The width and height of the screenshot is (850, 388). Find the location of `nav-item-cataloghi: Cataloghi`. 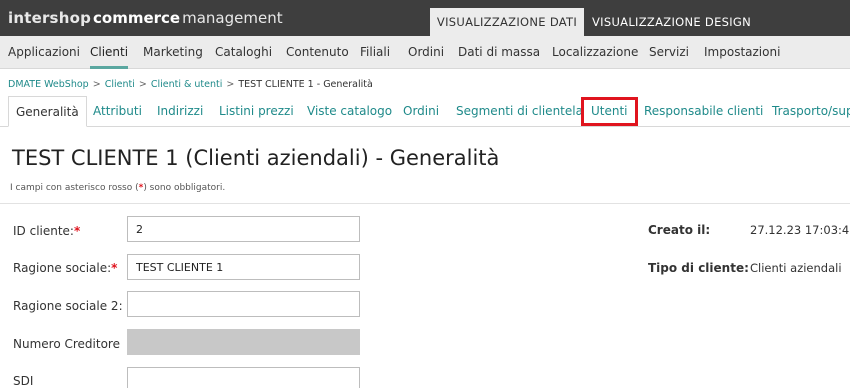

nav-item-cataloghi: Cataloghi is located at coordinates (243, 52).